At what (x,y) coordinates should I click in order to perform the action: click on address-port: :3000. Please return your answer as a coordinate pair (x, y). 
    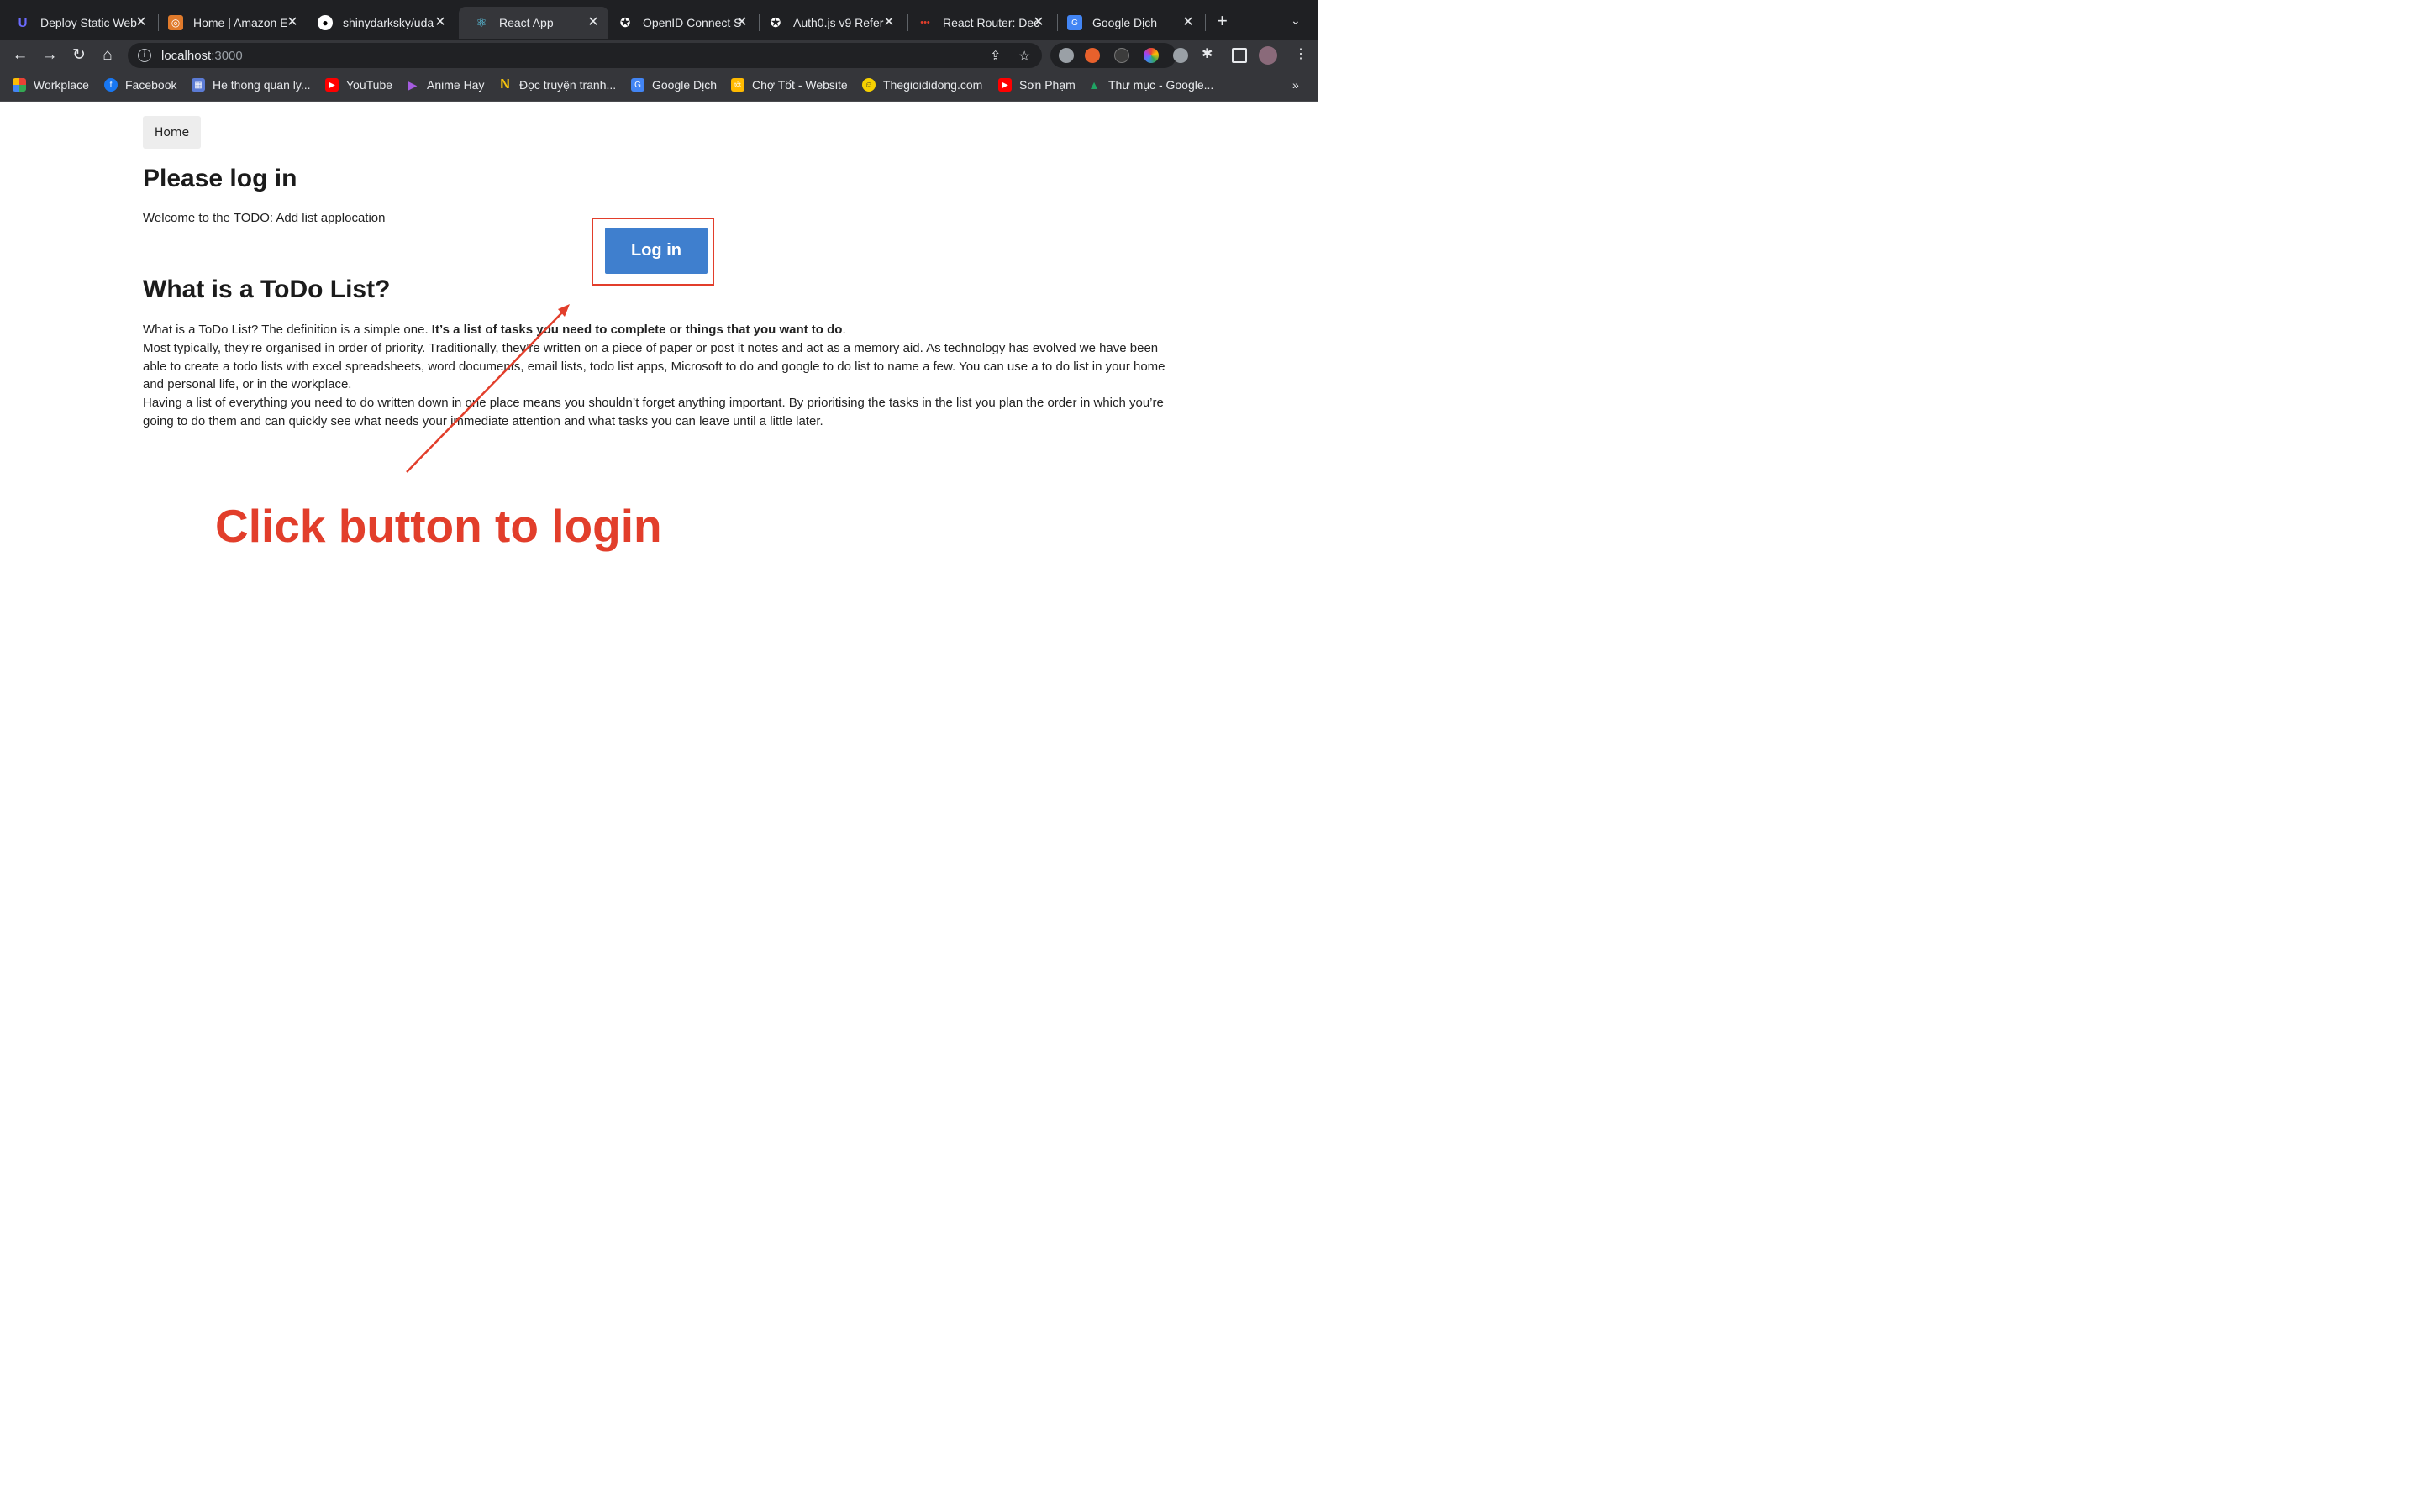
    Looking at the image, I should click on (227, 55).